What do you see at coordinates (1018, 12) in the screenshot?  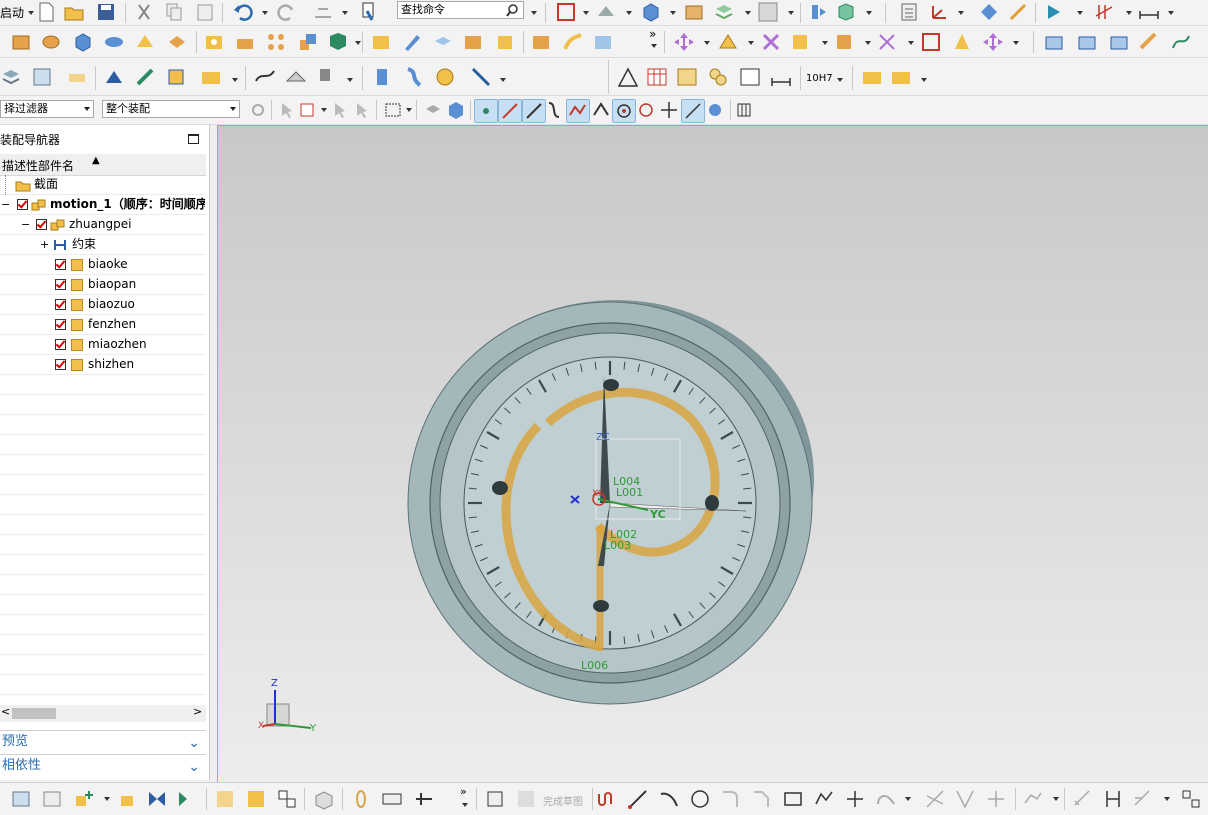 I see `analyze-icon` at bounding box center [1018, 12].